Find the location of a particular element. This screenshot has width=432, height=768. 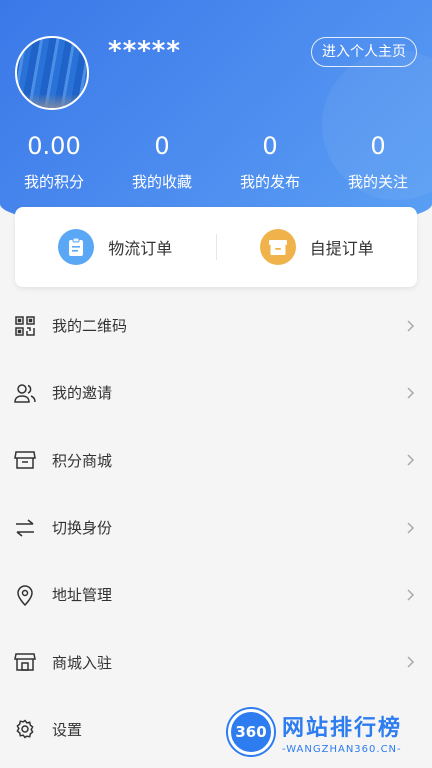

watermark: 360 网站排行榜 -WANGZHAN360.CN- is located at coordinates (328, 732).